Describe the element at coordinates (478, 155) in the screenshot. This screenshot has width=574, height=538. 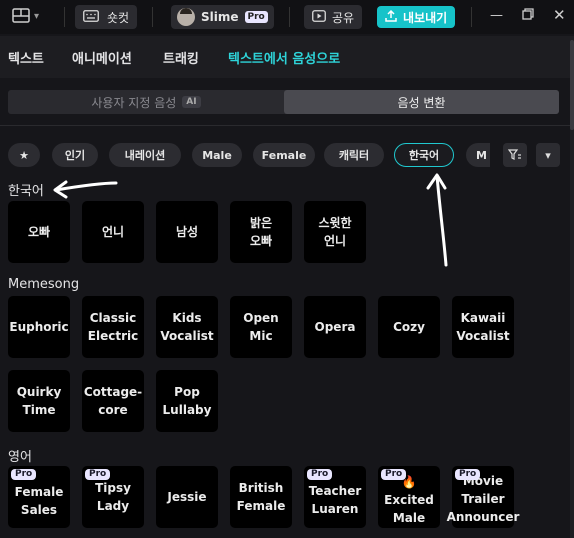
I see `filter-chip: M` at that location.